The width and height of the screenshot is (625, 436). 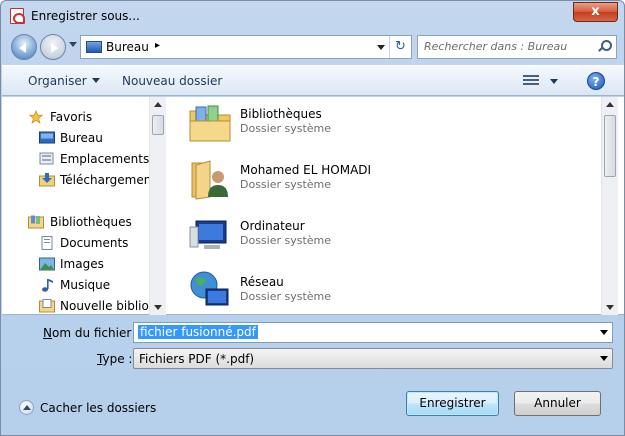 I want to click on images-icon, so click(x=47, y=264).